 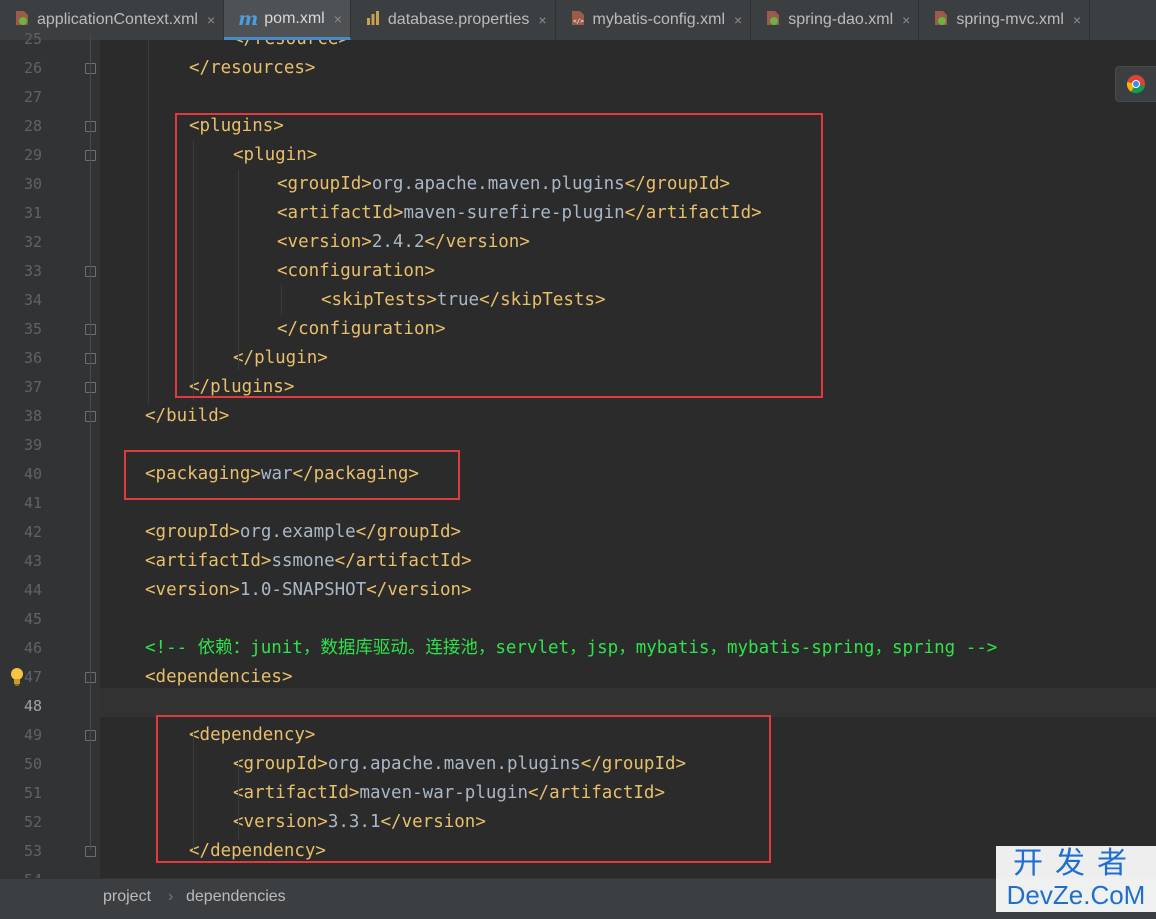 I want to click on xml-icon: </>, so click(x=581, y=20).